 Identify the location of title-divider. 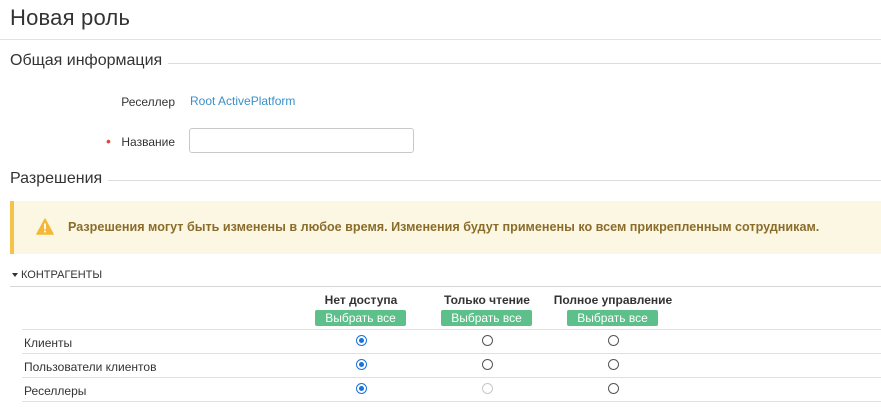
(440, 39).